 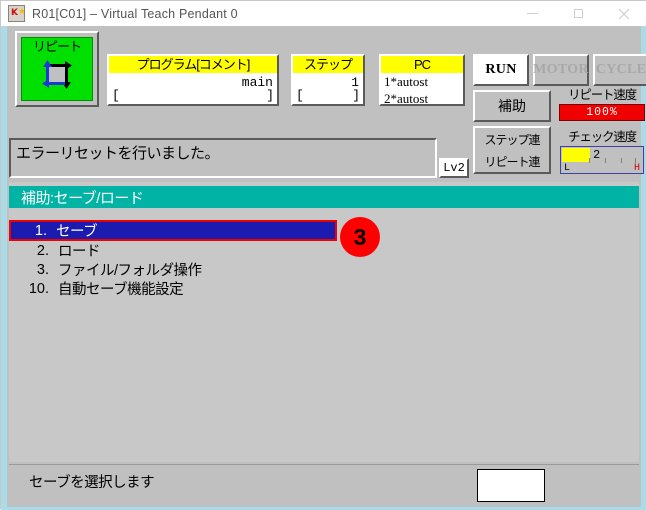 I want to click on aux-label: 補助, so click(x=512, y=106).